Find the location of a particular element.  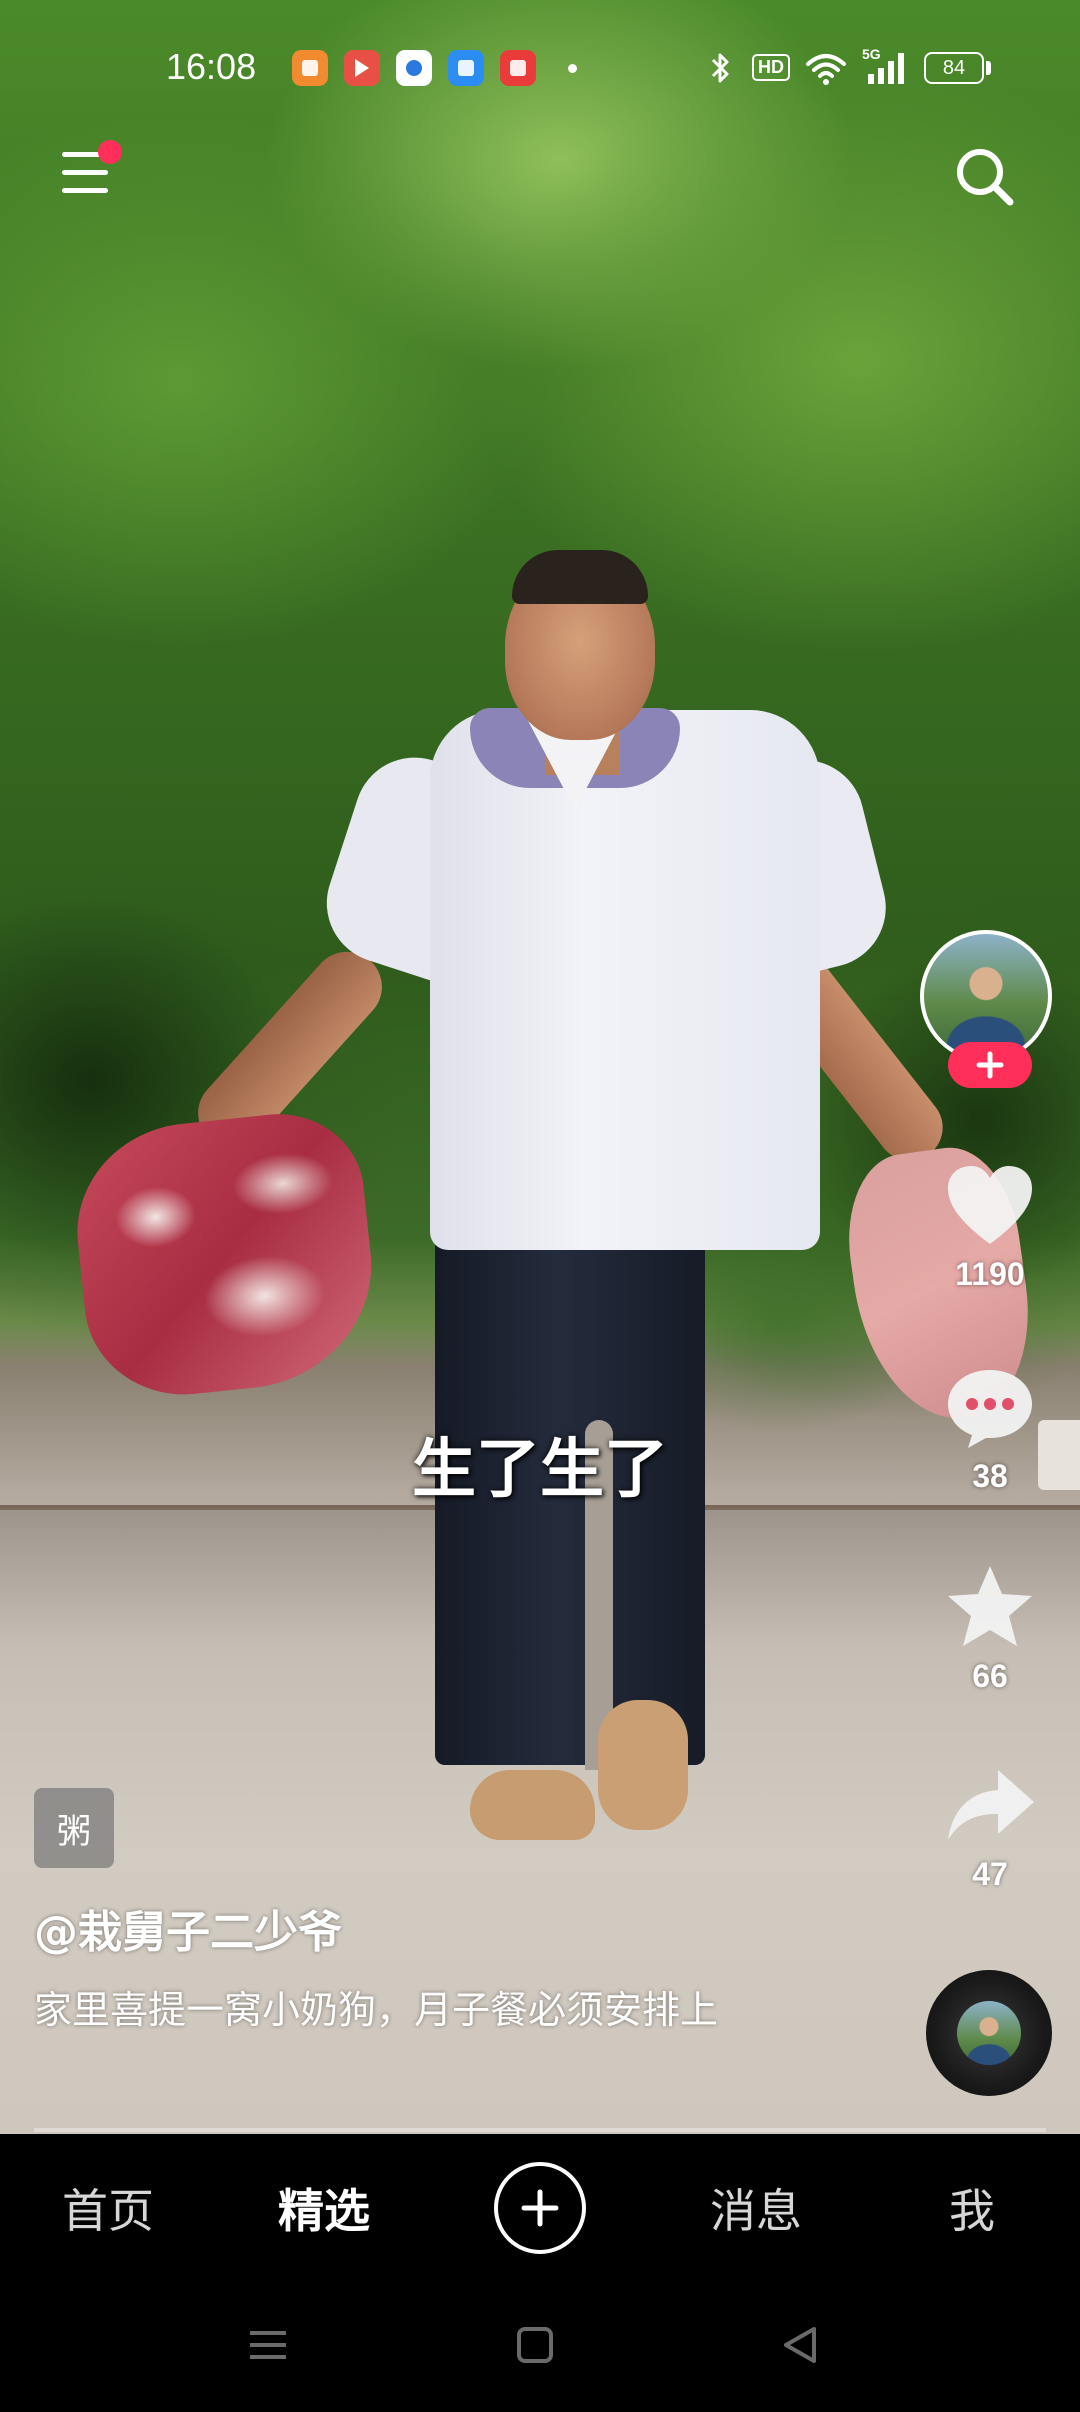

battery-indicator: 84 is located at coordinates (954, 68).